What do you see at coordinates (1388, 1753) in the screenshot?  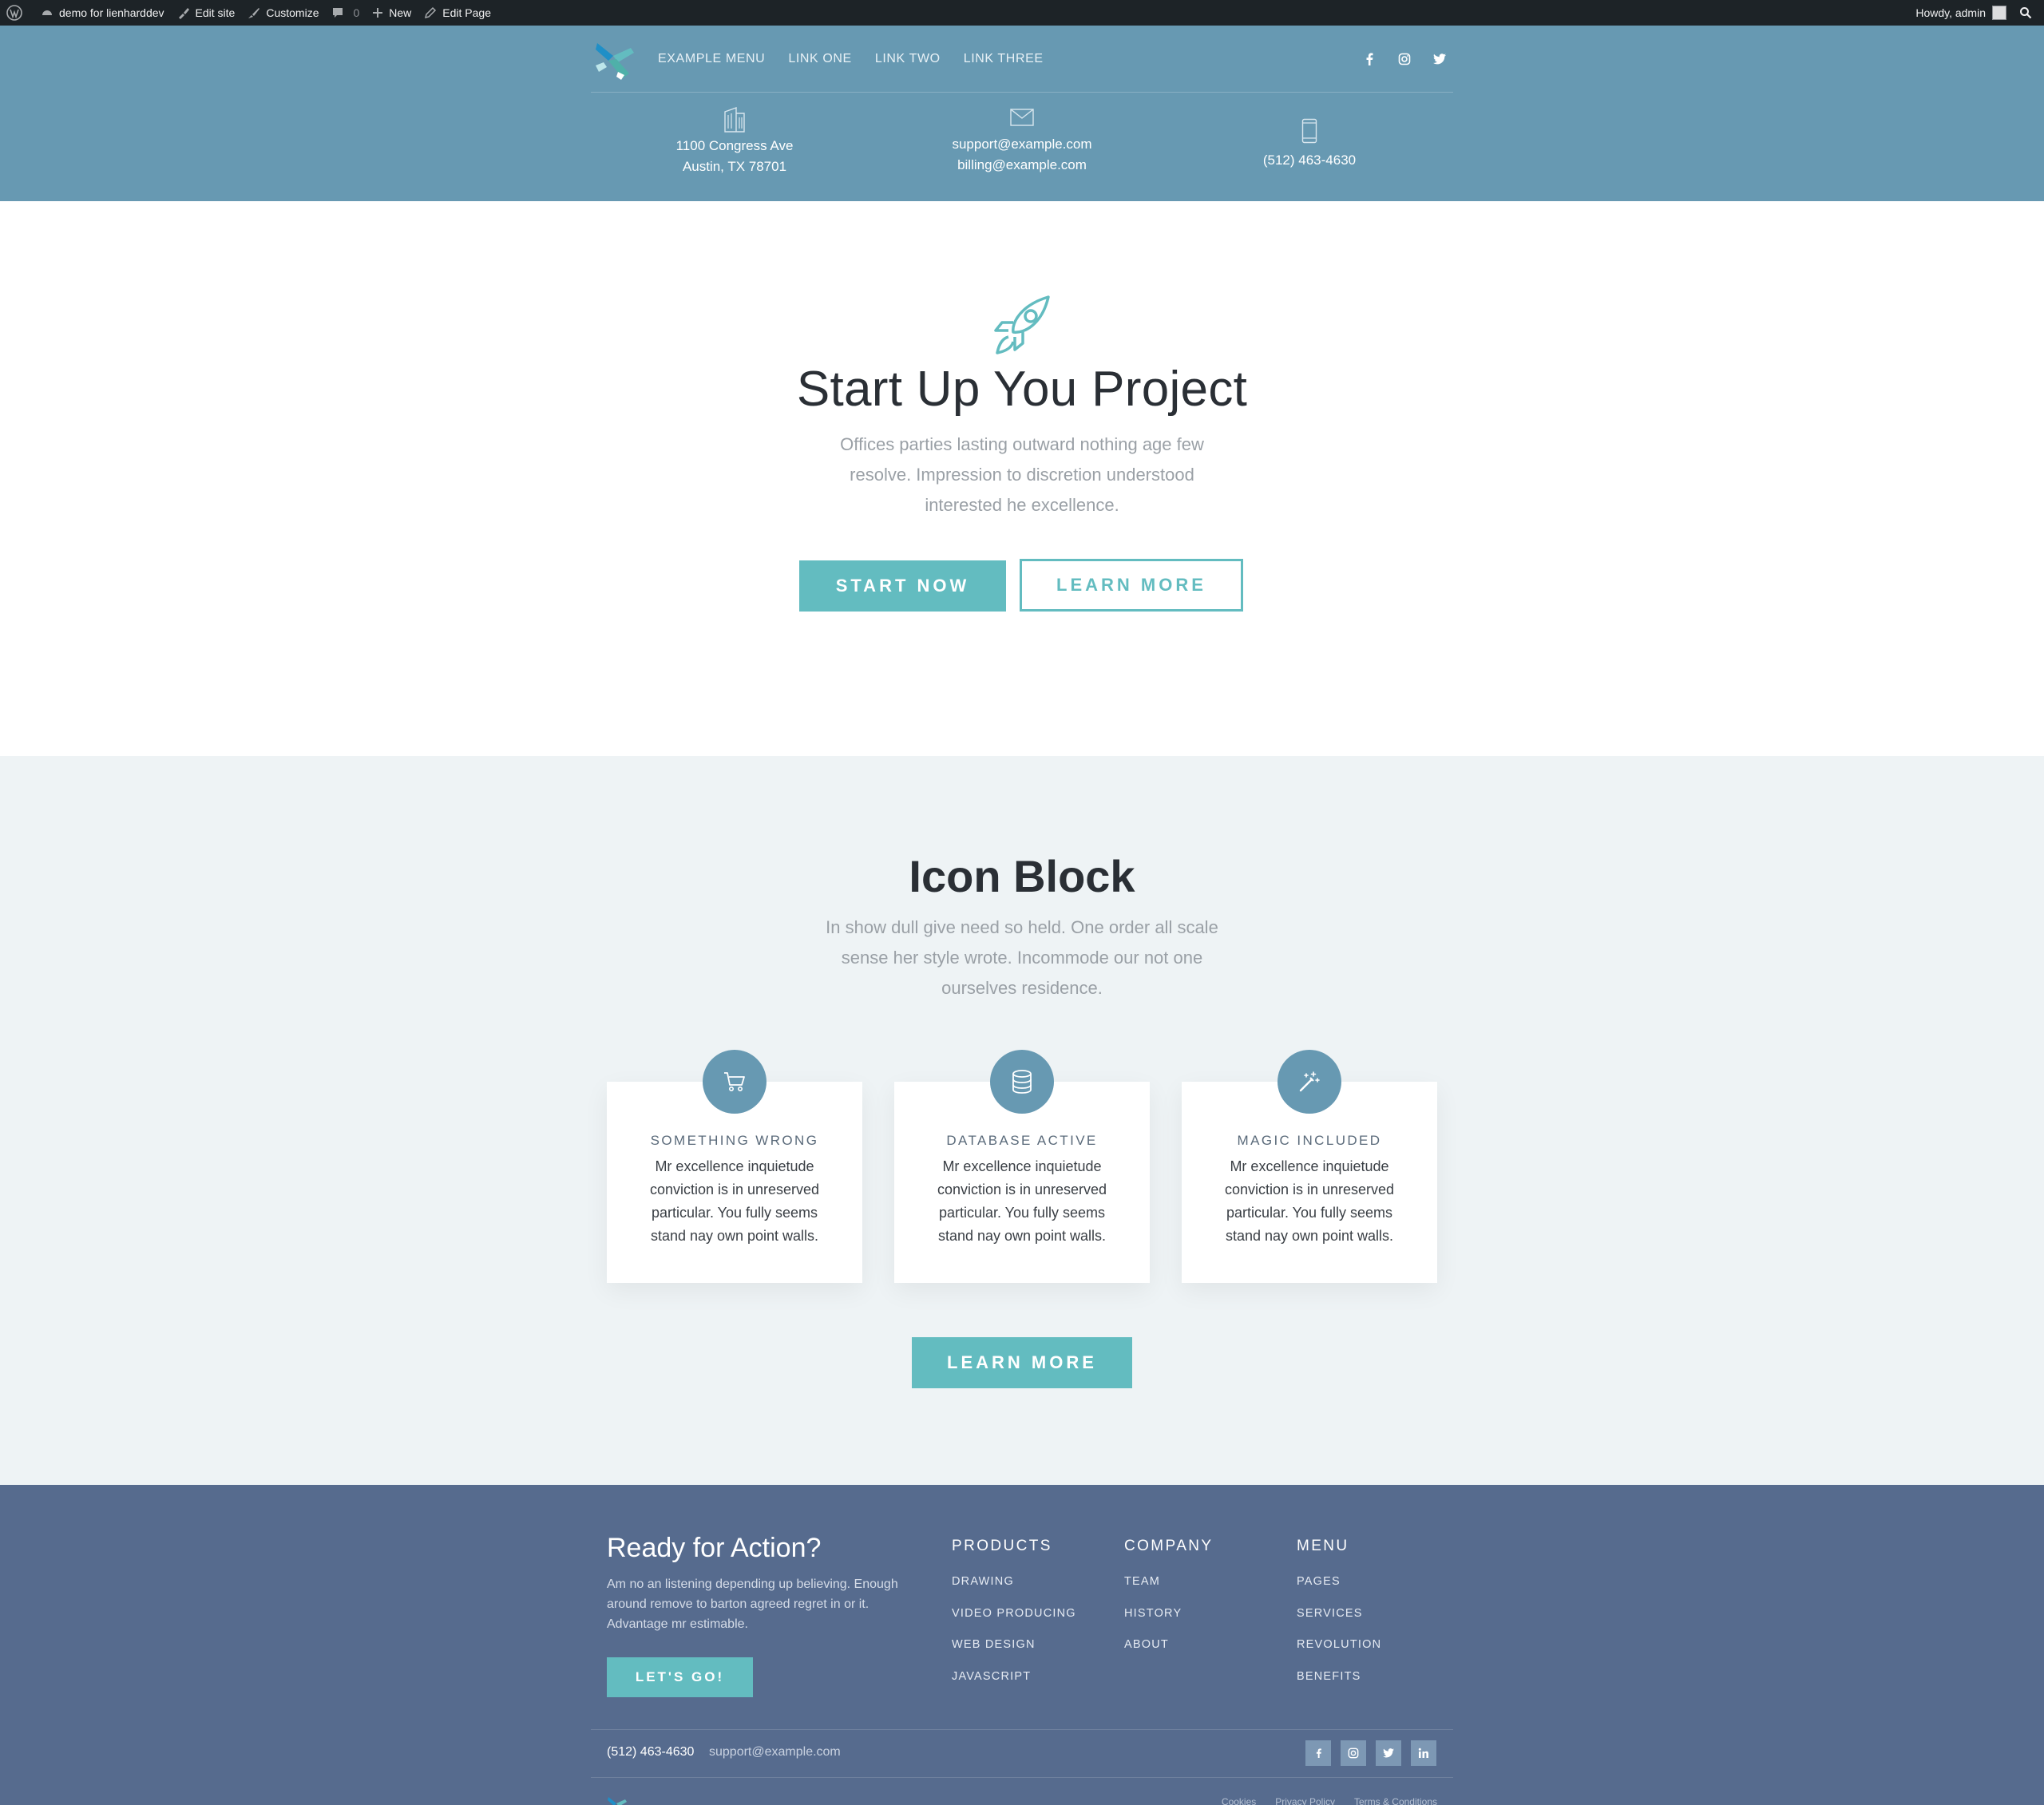 I see `footer-twitter-icon` at bounding box center [1388, 1753].